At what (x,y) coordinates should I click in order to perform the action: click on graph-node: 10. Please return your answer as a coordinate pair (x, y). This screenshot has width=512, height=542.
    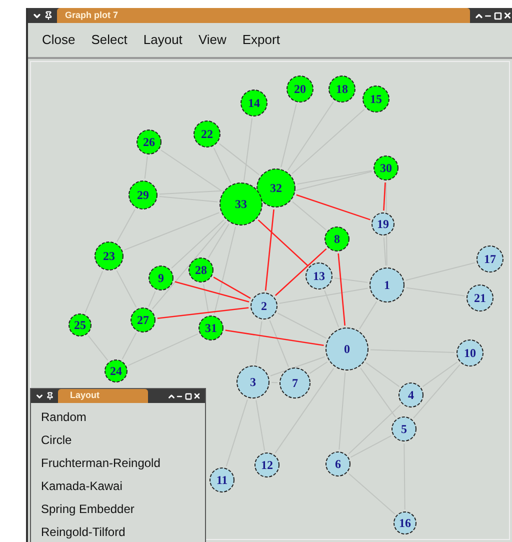
    Looking at the image, I should click on (470, 353).